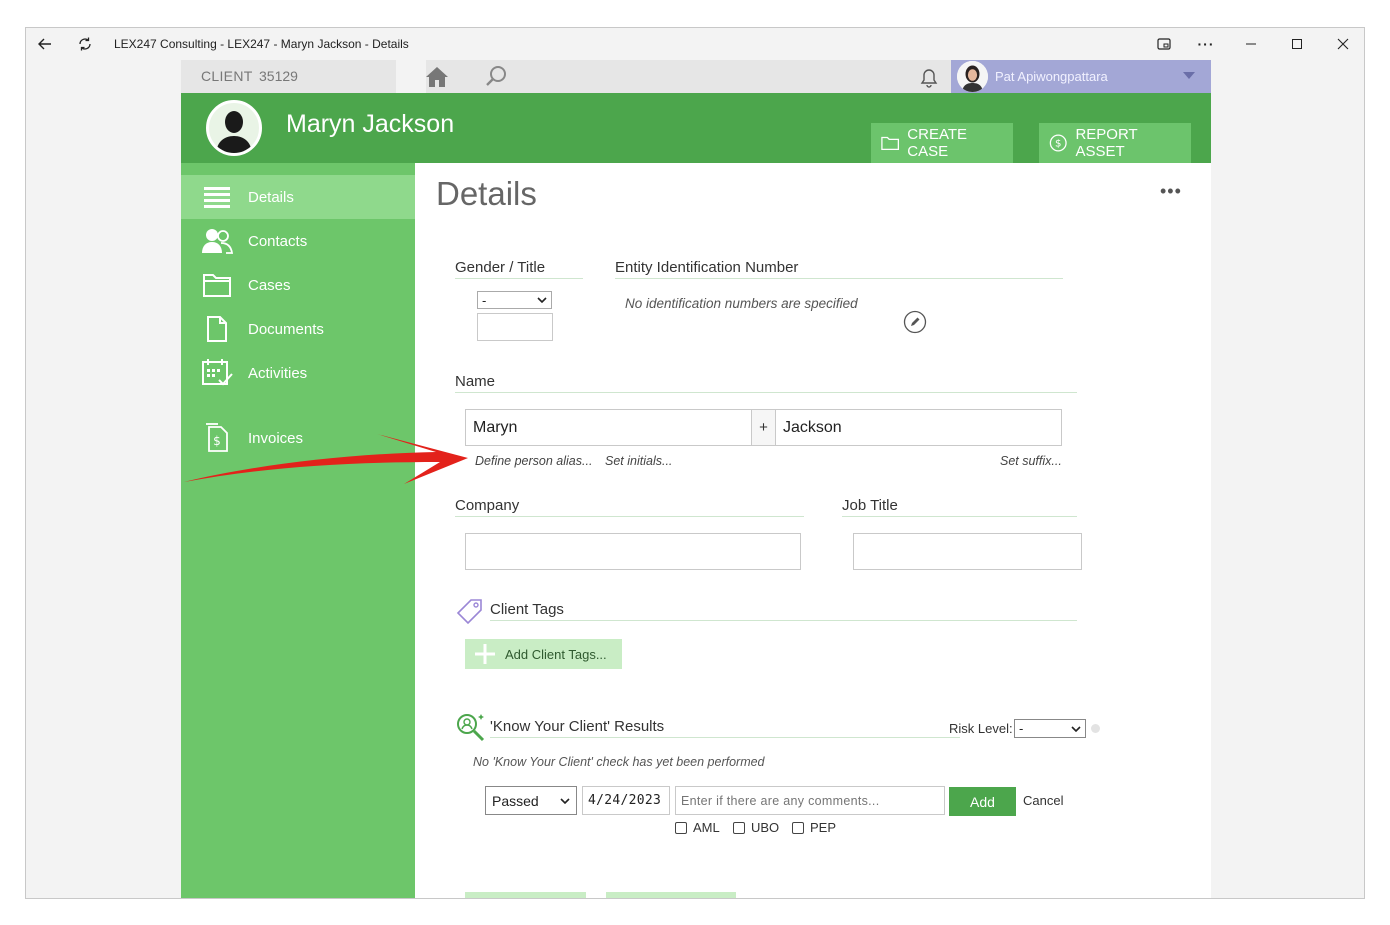 Image resolution: width=1390 pixels, height=925 pixels. What do you see at coordinates (217, 197) in the screenshot?
I see `list-icon` at bounding box center [217, 197].